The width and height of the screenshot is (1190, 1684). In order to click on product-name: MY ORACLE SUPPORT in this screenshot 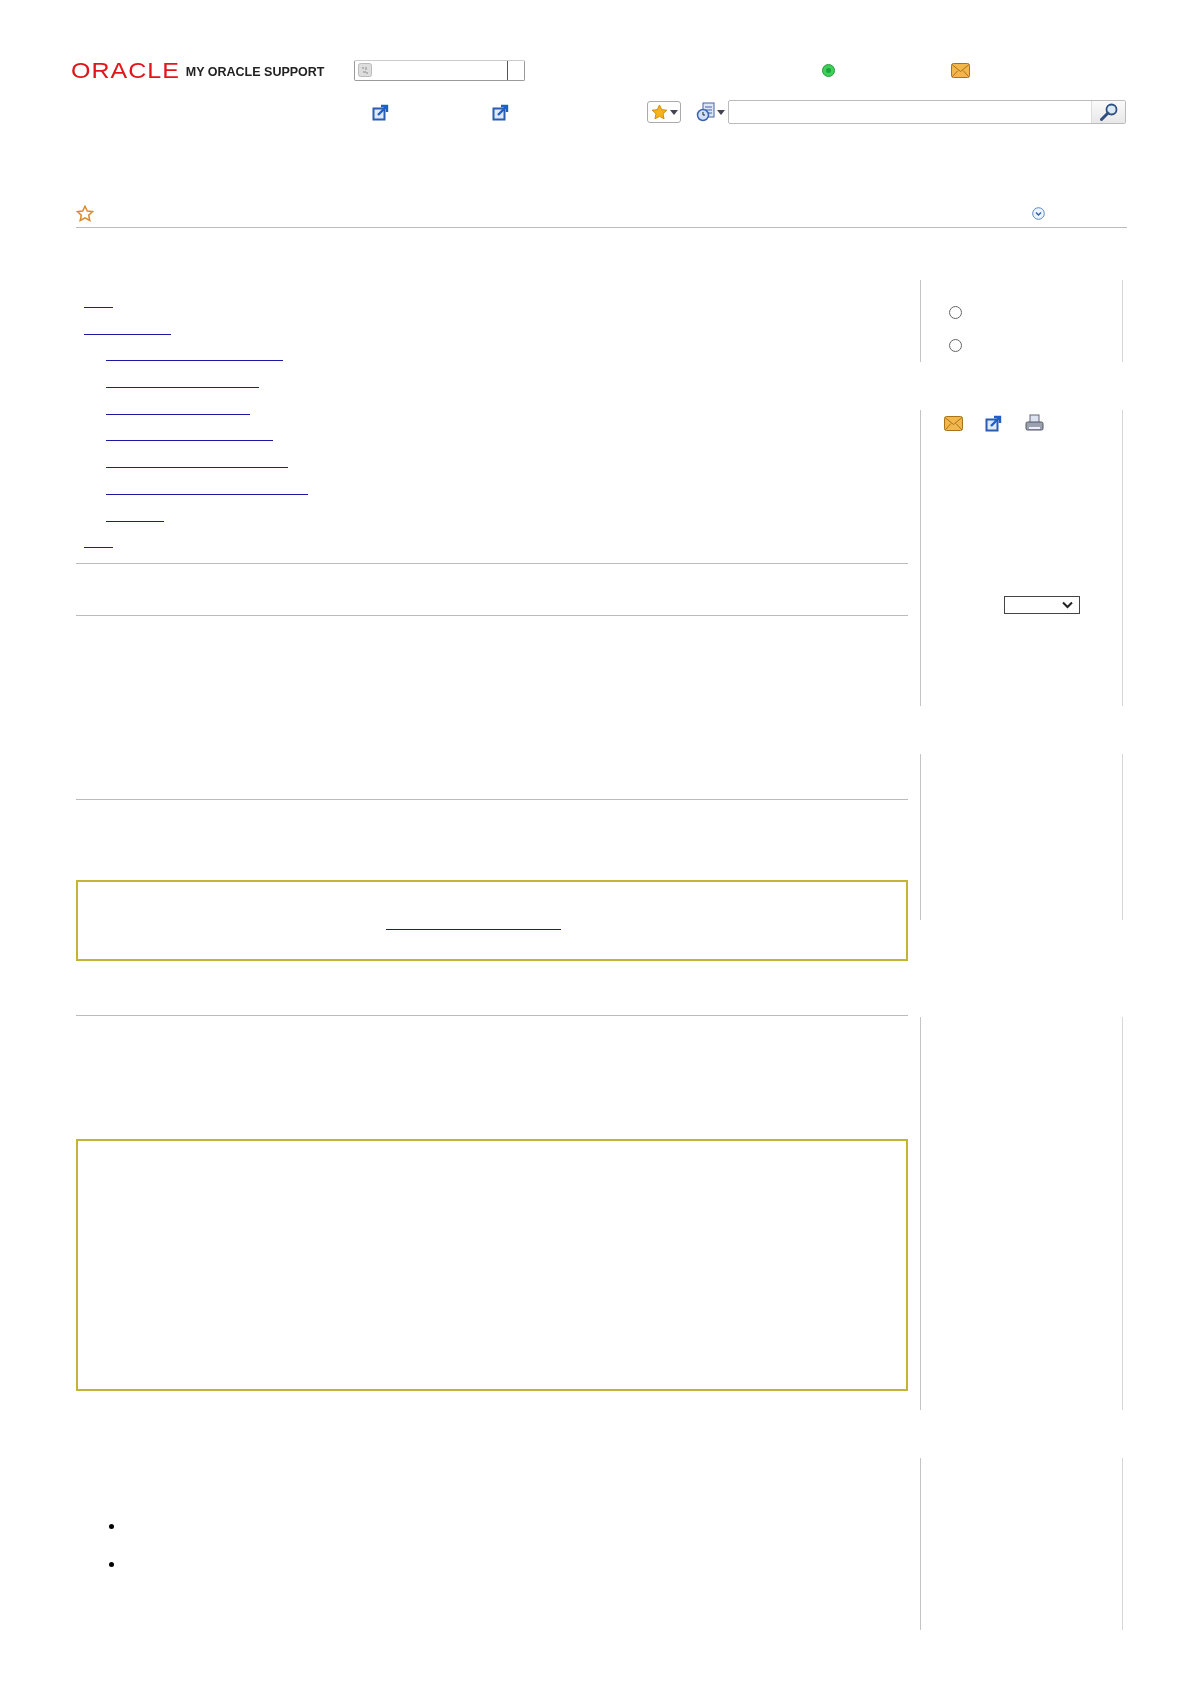, I will do `click(255, 72)`.